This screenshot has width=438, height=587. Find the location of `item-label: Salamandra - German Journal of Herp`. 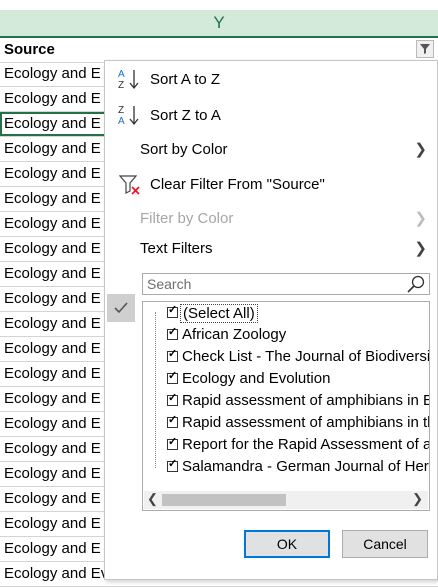

item-label: Salamandra - German Journal of Herp is located at coordinates (306, 466).